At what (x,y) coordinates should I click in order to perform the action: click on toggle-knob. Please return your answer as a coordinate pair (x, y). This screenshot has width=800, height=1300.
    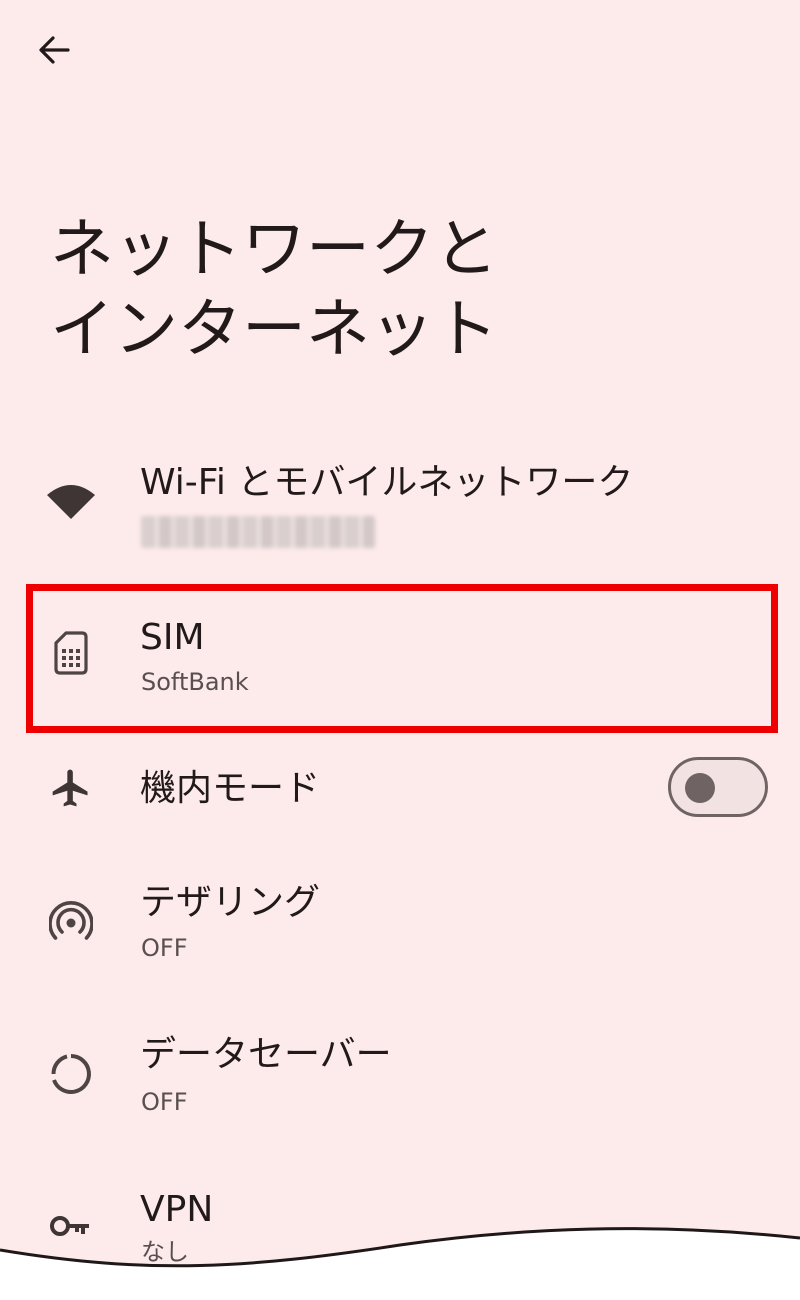
    Looking at the image, I should click on (700, 788).